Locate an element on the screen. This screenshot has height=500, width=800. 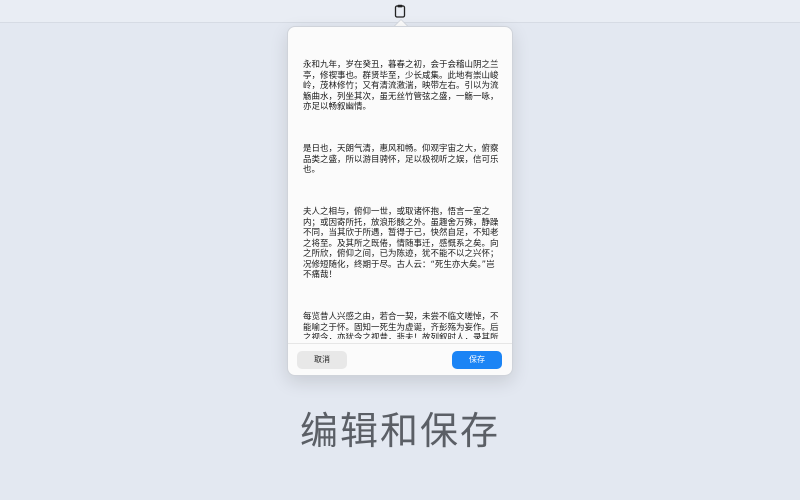
save-button: 保存 is located at coordinates (477, 360).